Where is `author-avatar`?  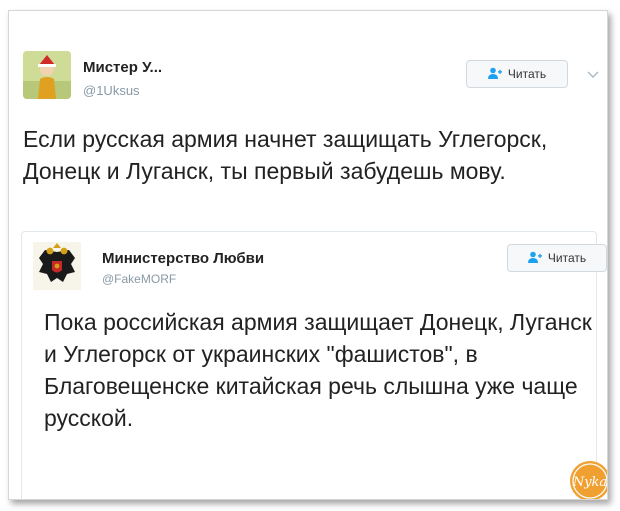 author-avatar is located at coordinates (47, 75).